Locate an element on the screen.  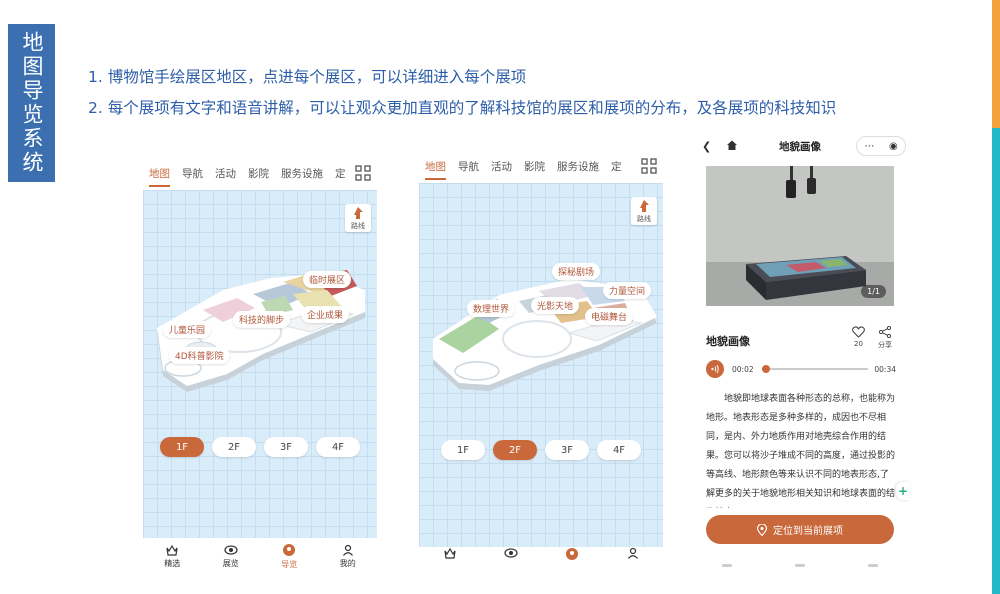
accent-bar-orange is located at coordinates (996, 64).